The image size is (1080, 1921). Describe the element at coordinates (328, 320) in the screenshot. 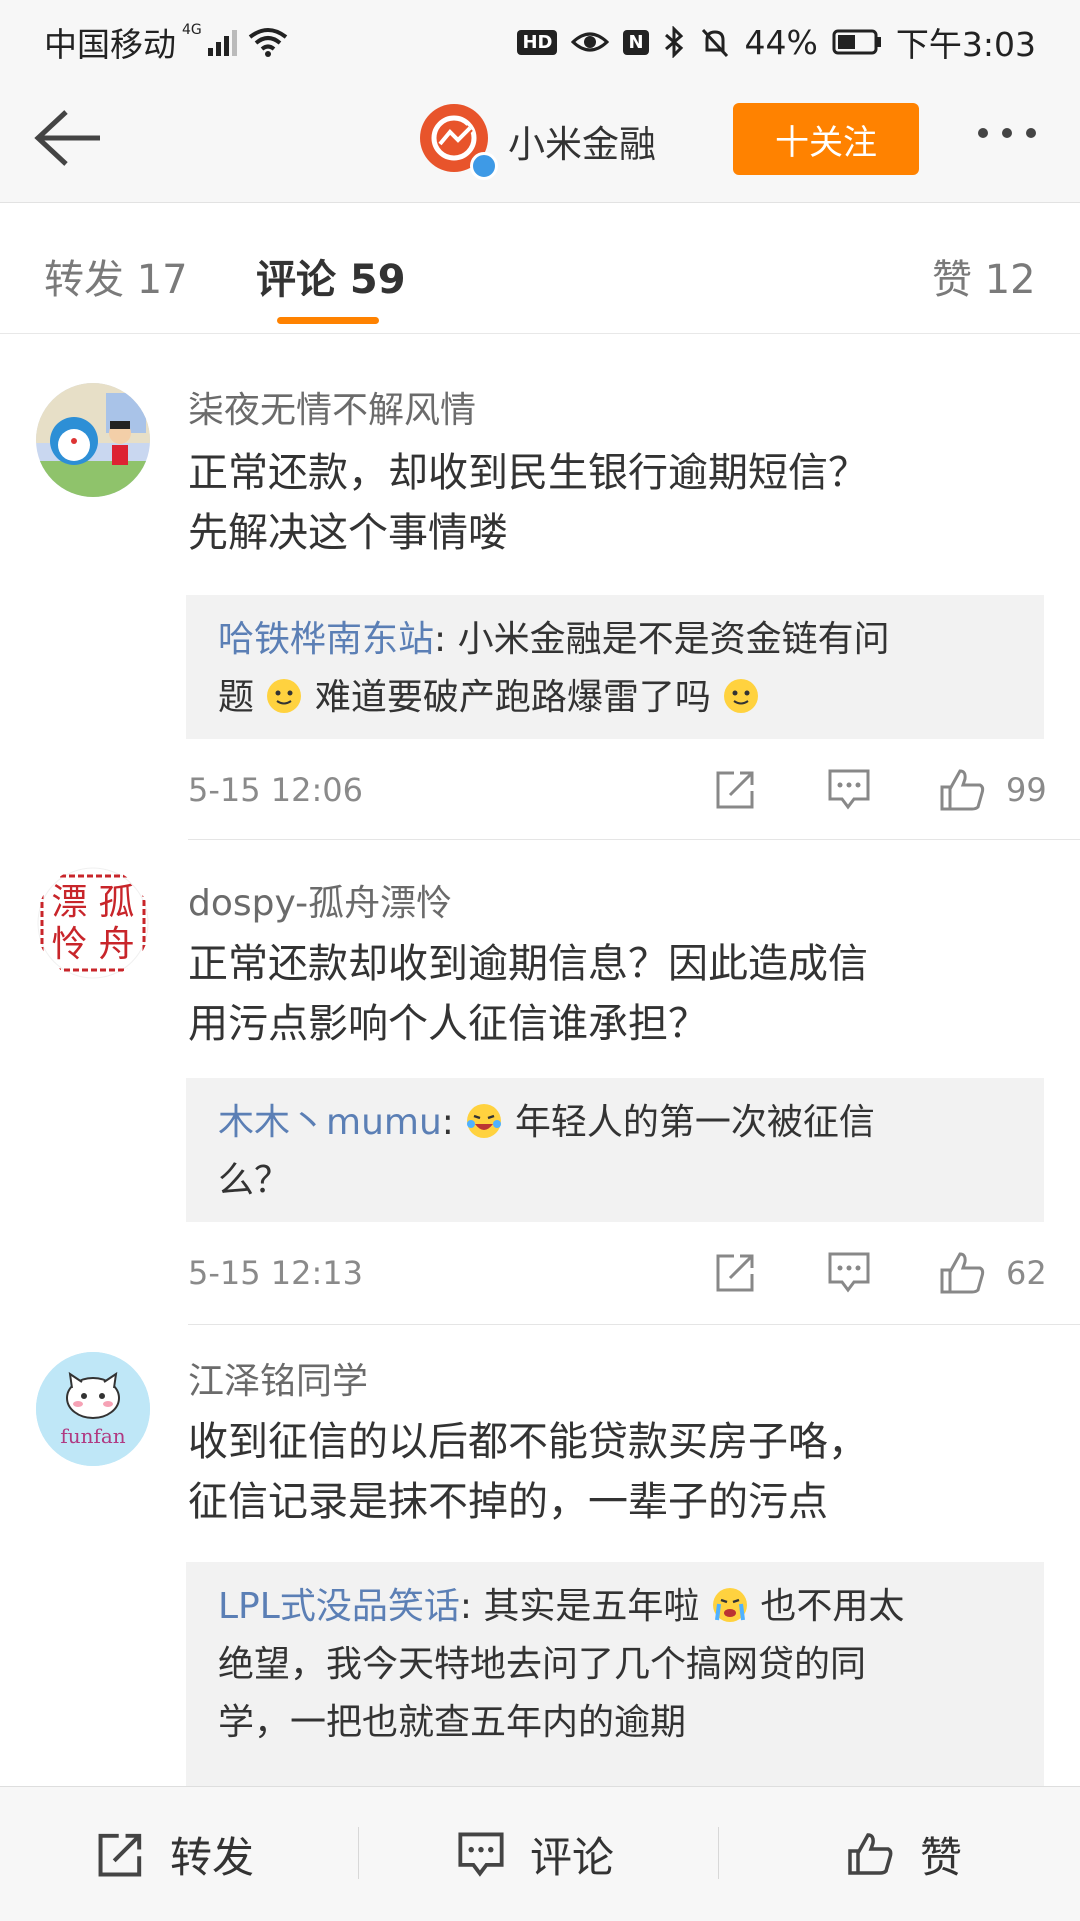

I see `active-tab-indicator` at that location.